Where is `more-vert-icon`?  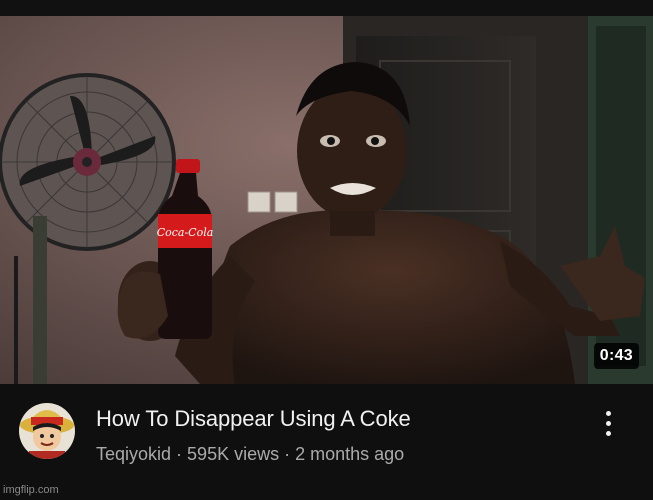 more-vert-icon is located at coordinates (608, 423).